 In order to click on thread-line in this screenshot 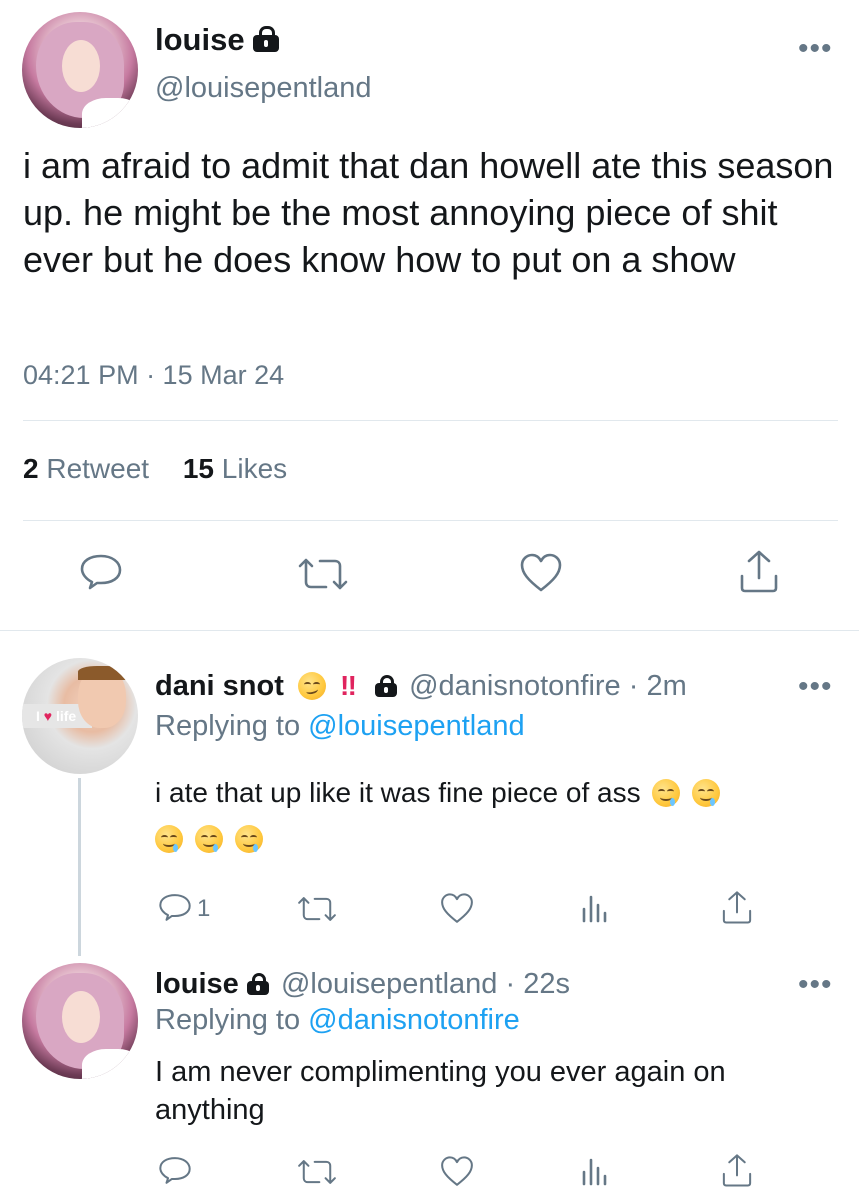, I will do `click(79, 867)`.